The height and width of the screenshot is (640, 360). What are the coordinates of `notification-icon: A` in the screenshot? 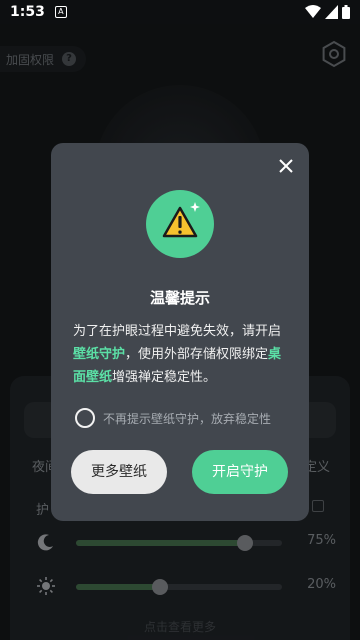 It's located at (60, 12).